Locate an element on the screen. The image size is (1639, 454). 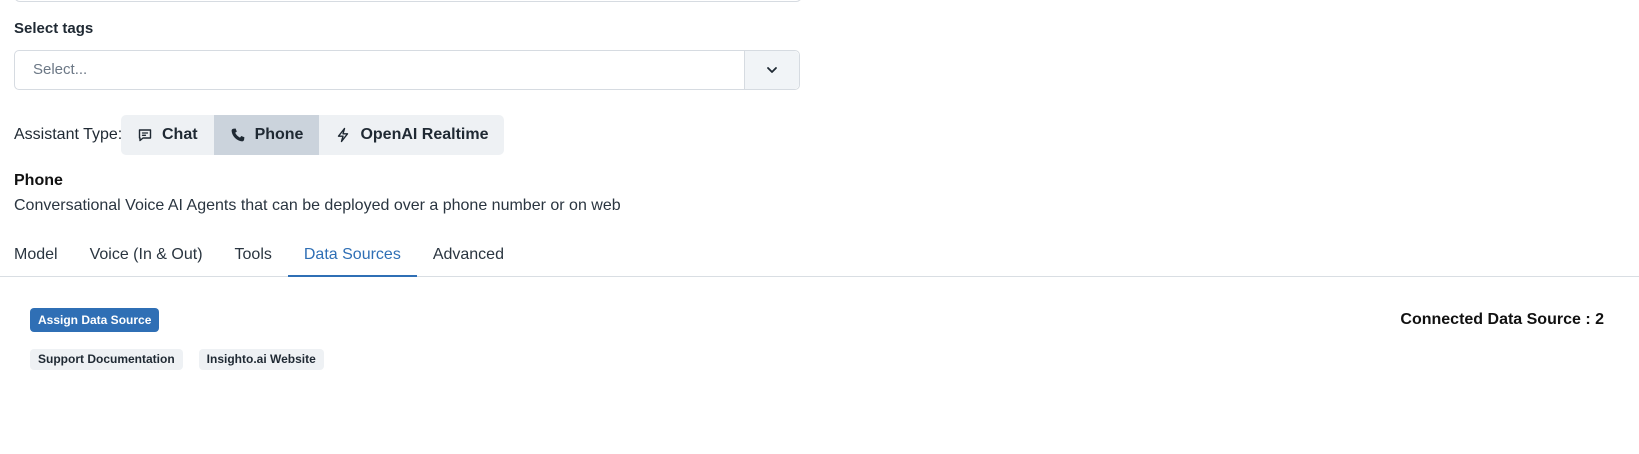
tab-tools: Tools is located at coordinates (253, 257).